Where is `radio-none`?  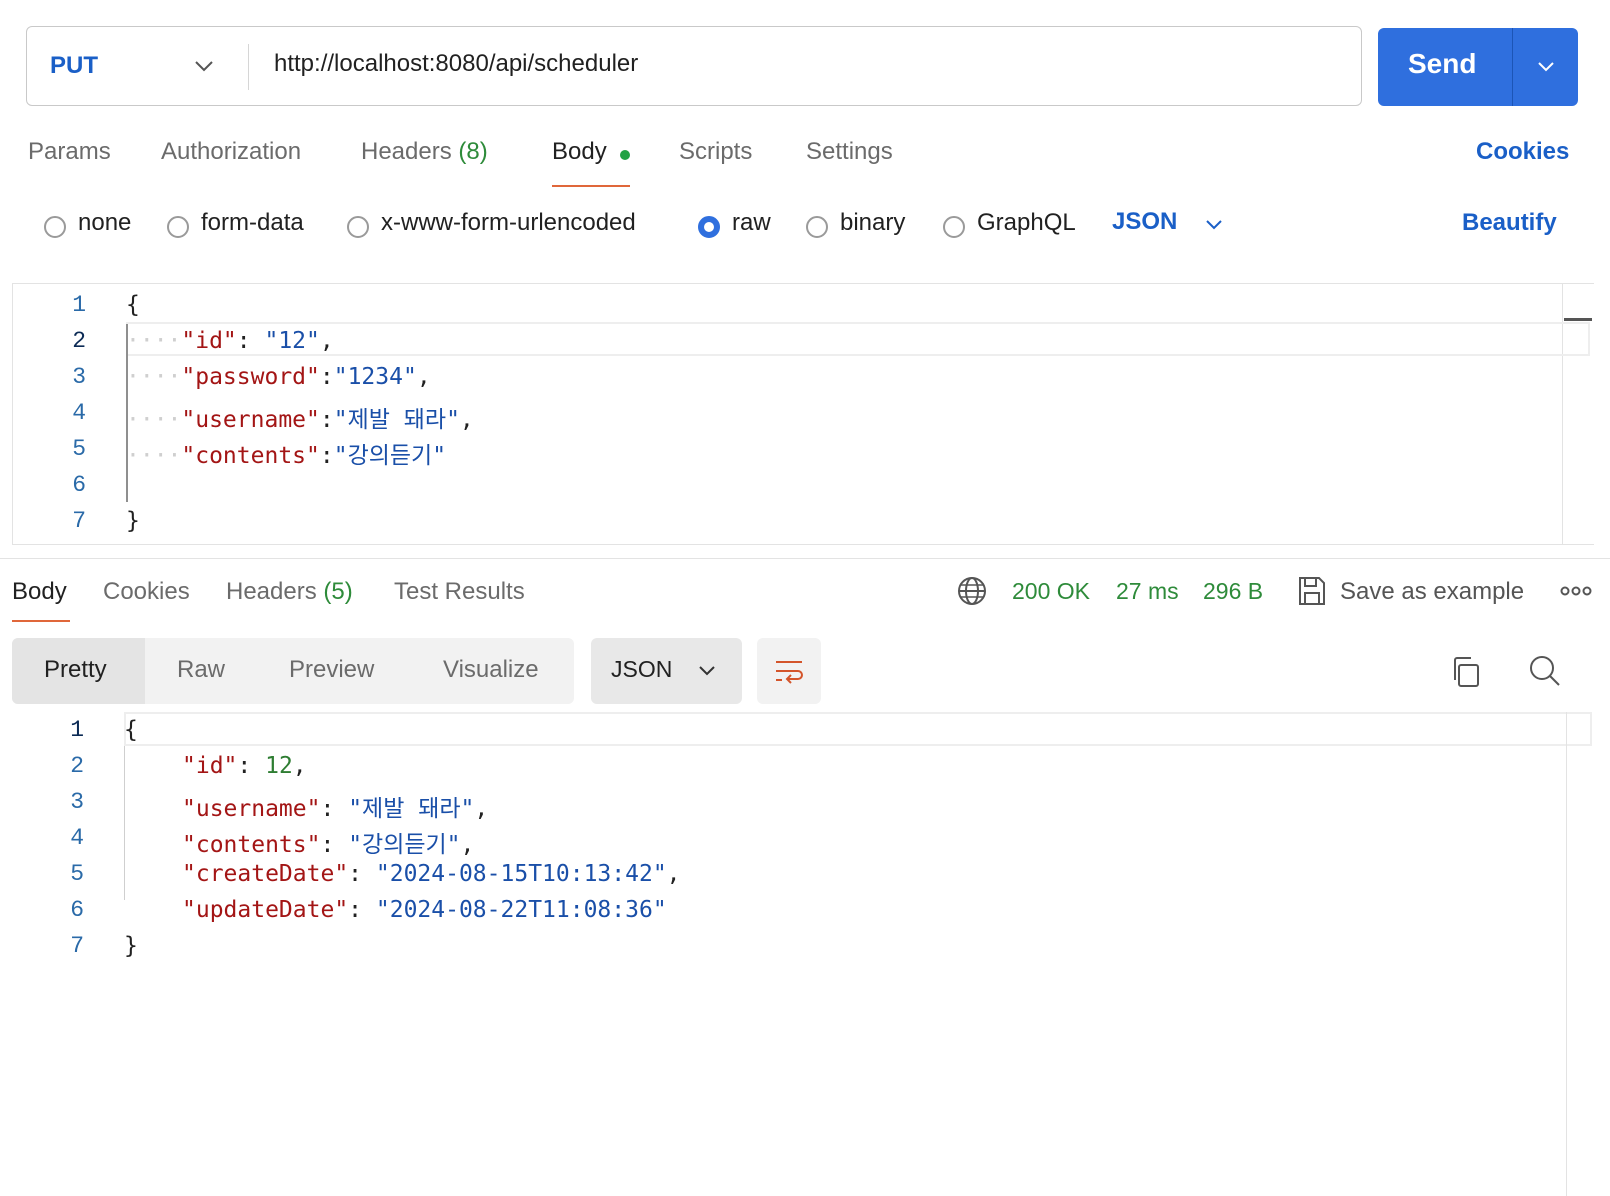 radio-none is located at coordinates (55, 227).